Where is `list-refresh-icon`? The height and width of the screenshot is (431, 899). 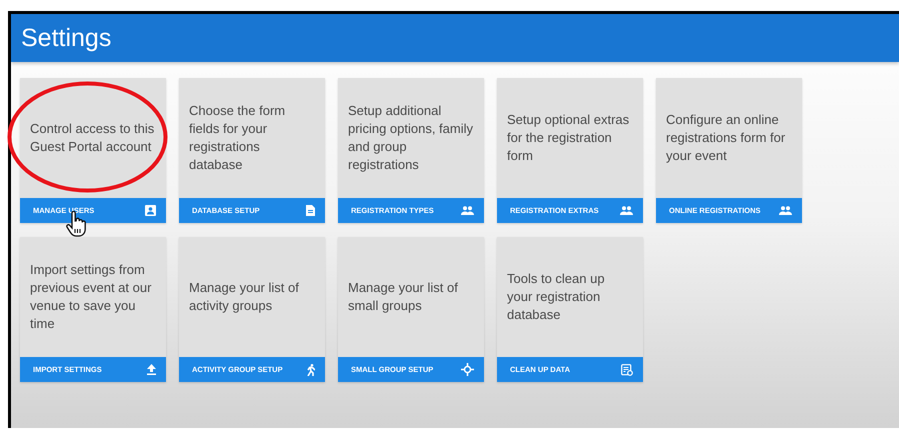
list-refresh-icon is located at coordinates (627, 370).